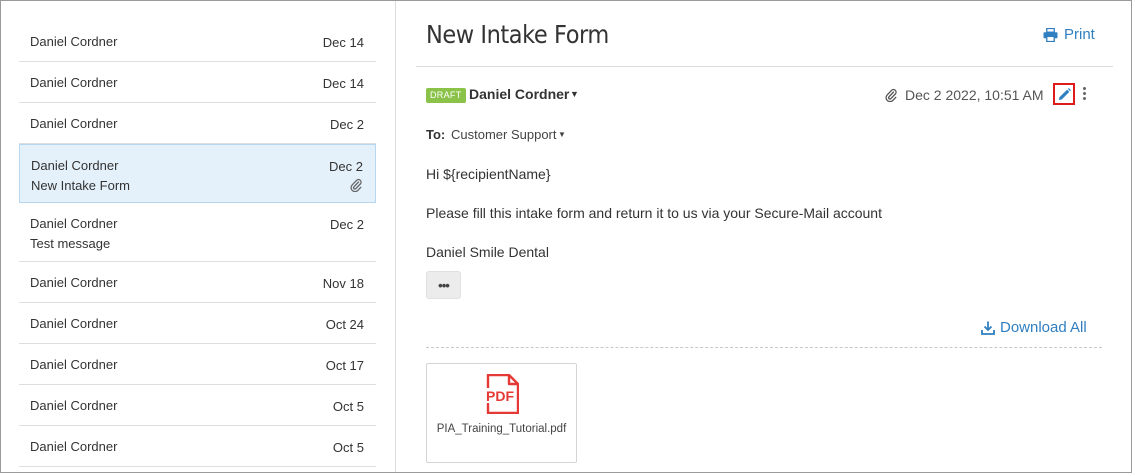 The image size is (1132, 473). What do you see at coordinates (764, 66) in the screenshot?
I see `header-divider` at bounding box center [764, 66].